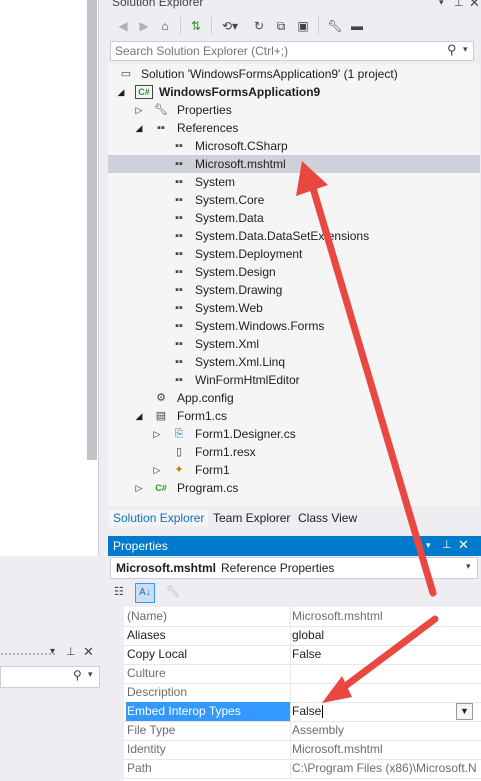 This screenshot has height=781, width=481. Describe the element at coordinates (294, 769) in the screenshot. I see `property-row: Path C:\Program Files (x86)\Microsoft.N` at that location.